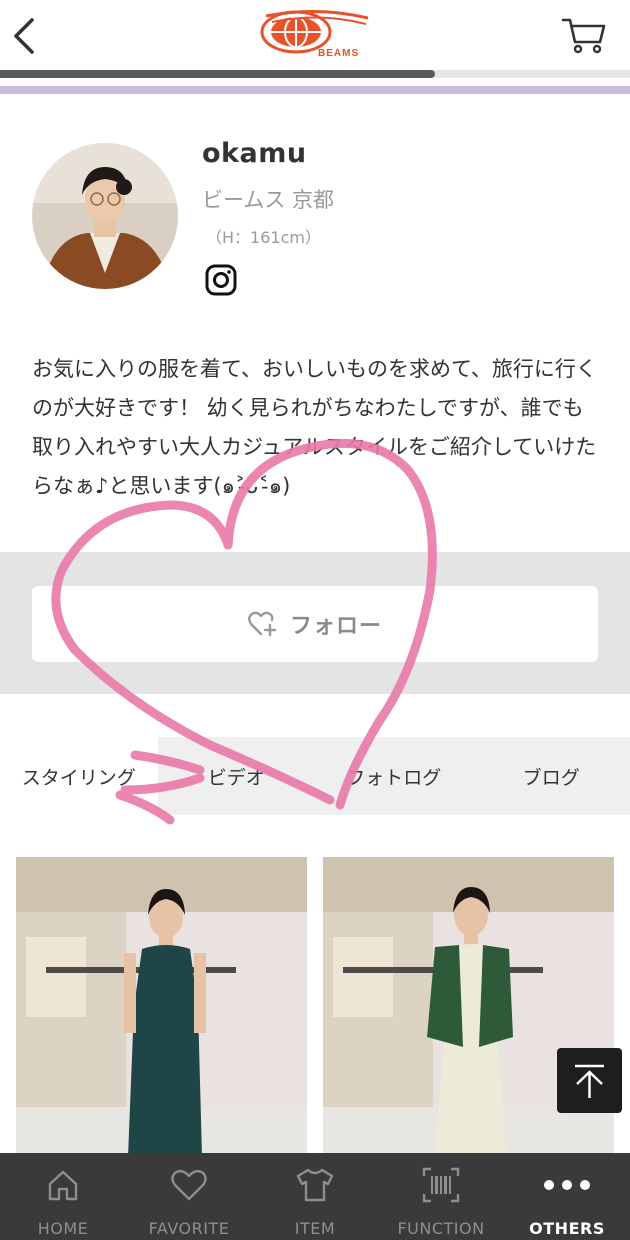  What do you see at coordinates (335, 626) in the screenshot?
I see `follow-label: フォロー` at bounding box center [335, 626].